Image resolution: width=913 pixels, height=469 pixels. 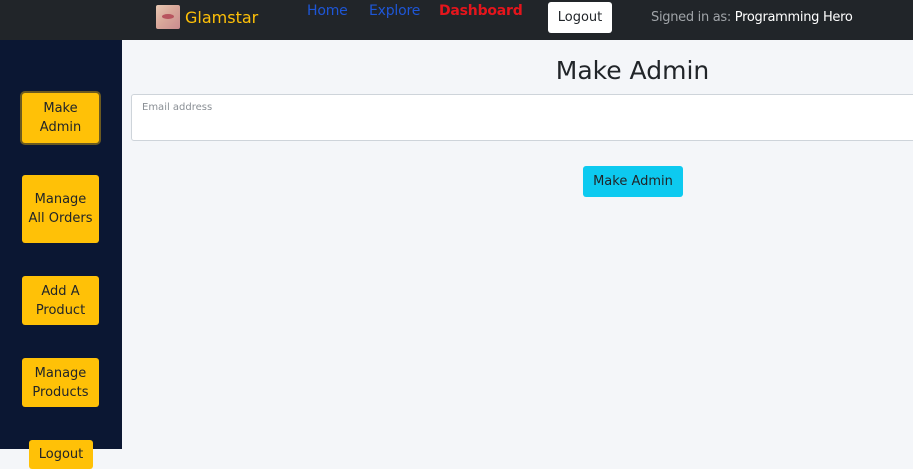 I want to click on make-admin-button: Make Admin, so click(x=633, y=181).